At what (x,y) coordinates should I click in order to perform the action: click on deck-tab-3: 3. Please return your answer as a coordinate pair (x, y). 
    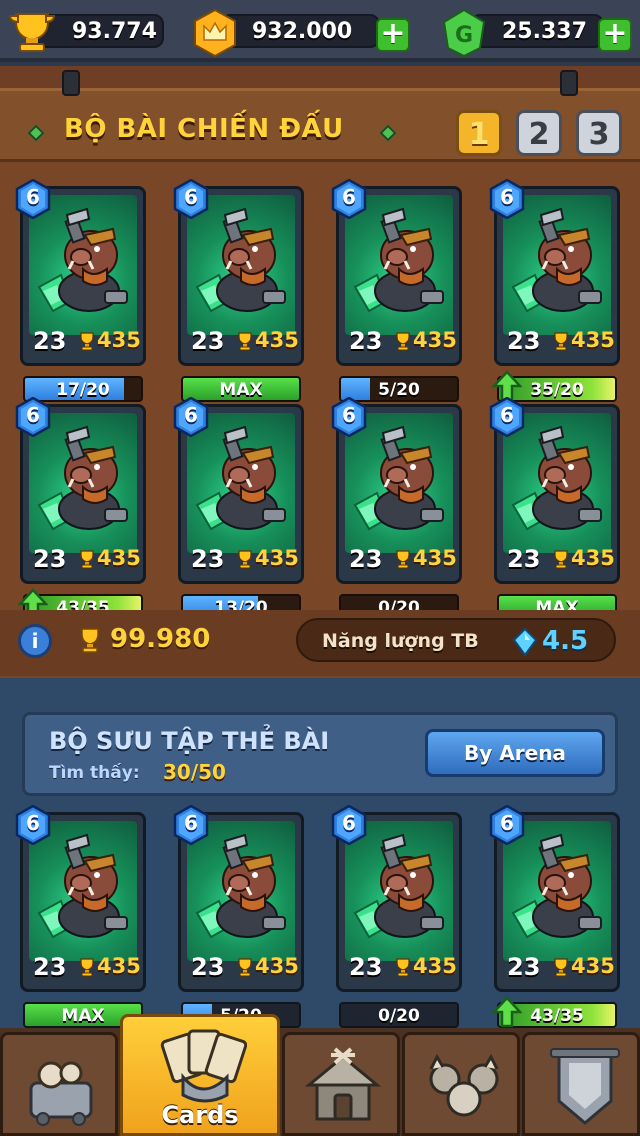
    Looking at the image, I should click on (599, 133).